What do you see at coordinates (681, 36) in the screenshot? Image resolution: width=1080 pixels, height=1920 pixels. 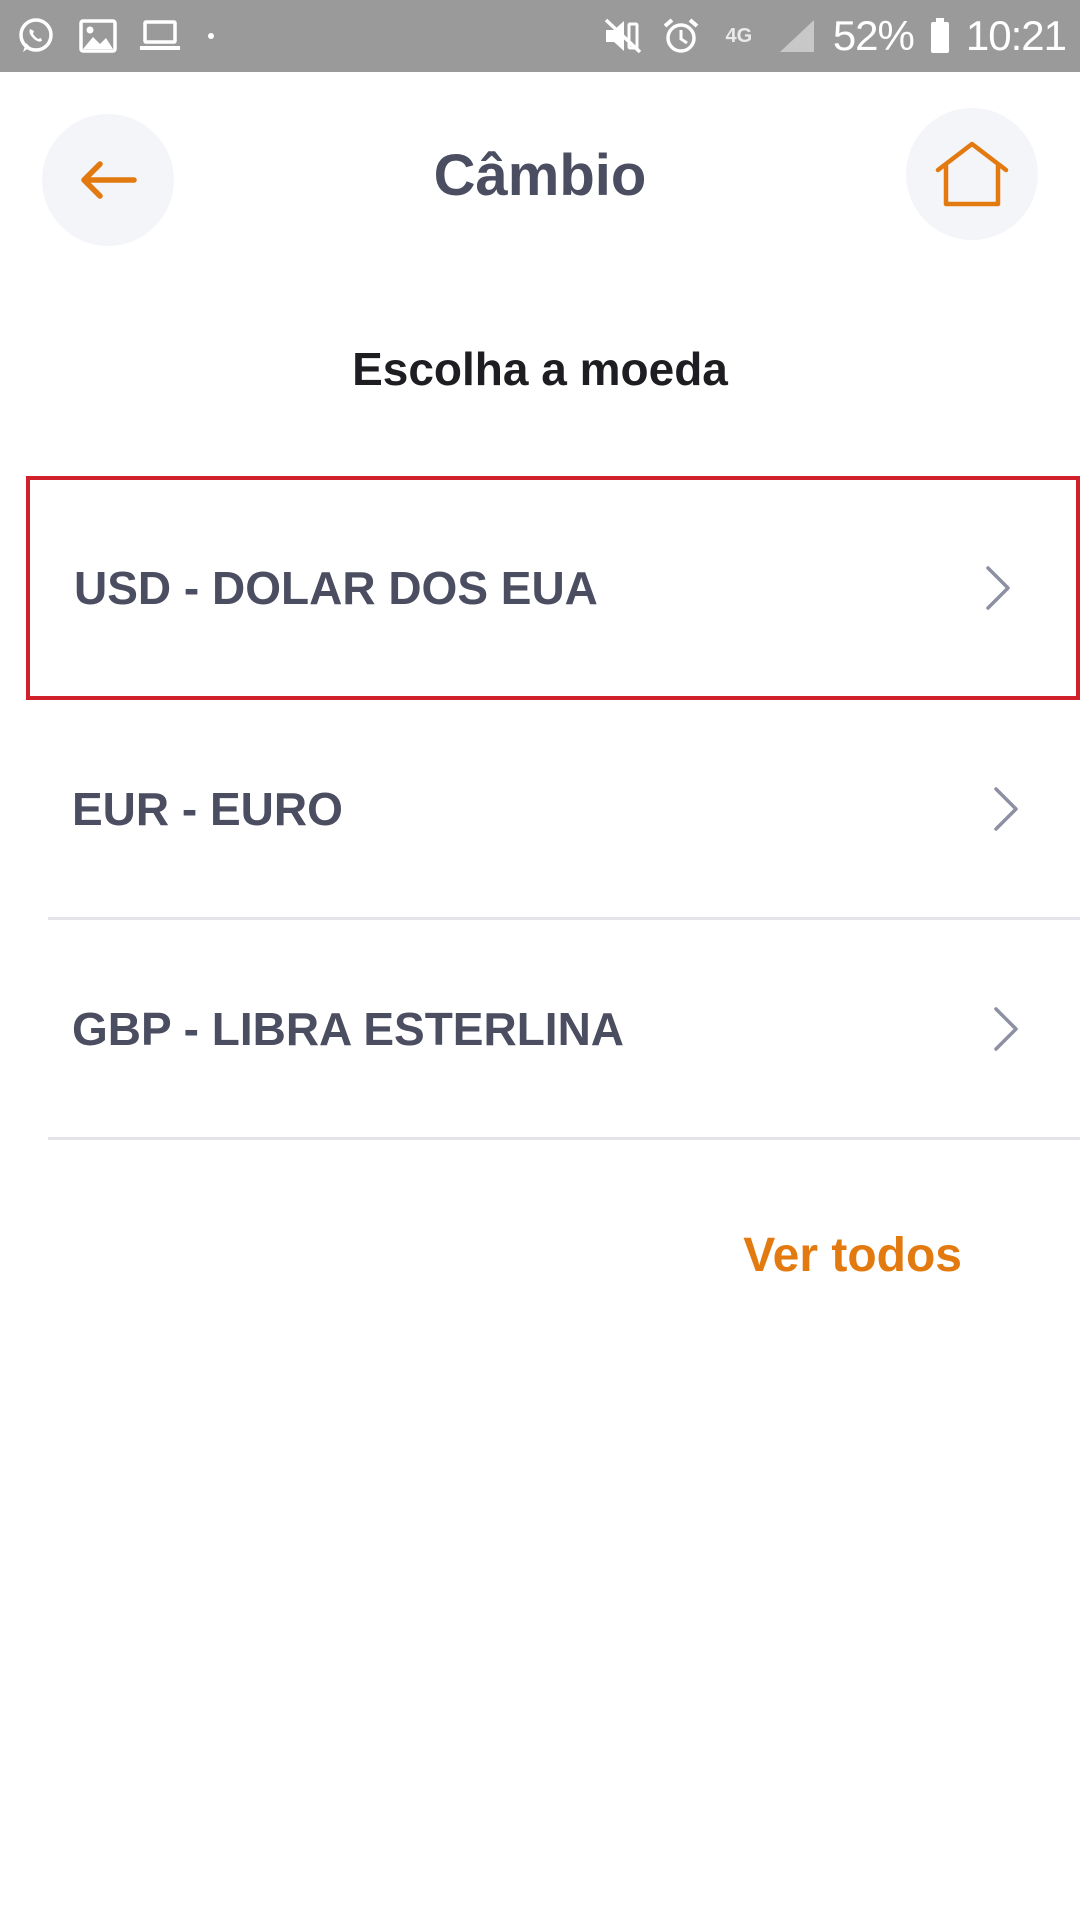 I see `alarm-icon` at bounding box center [681, 36].